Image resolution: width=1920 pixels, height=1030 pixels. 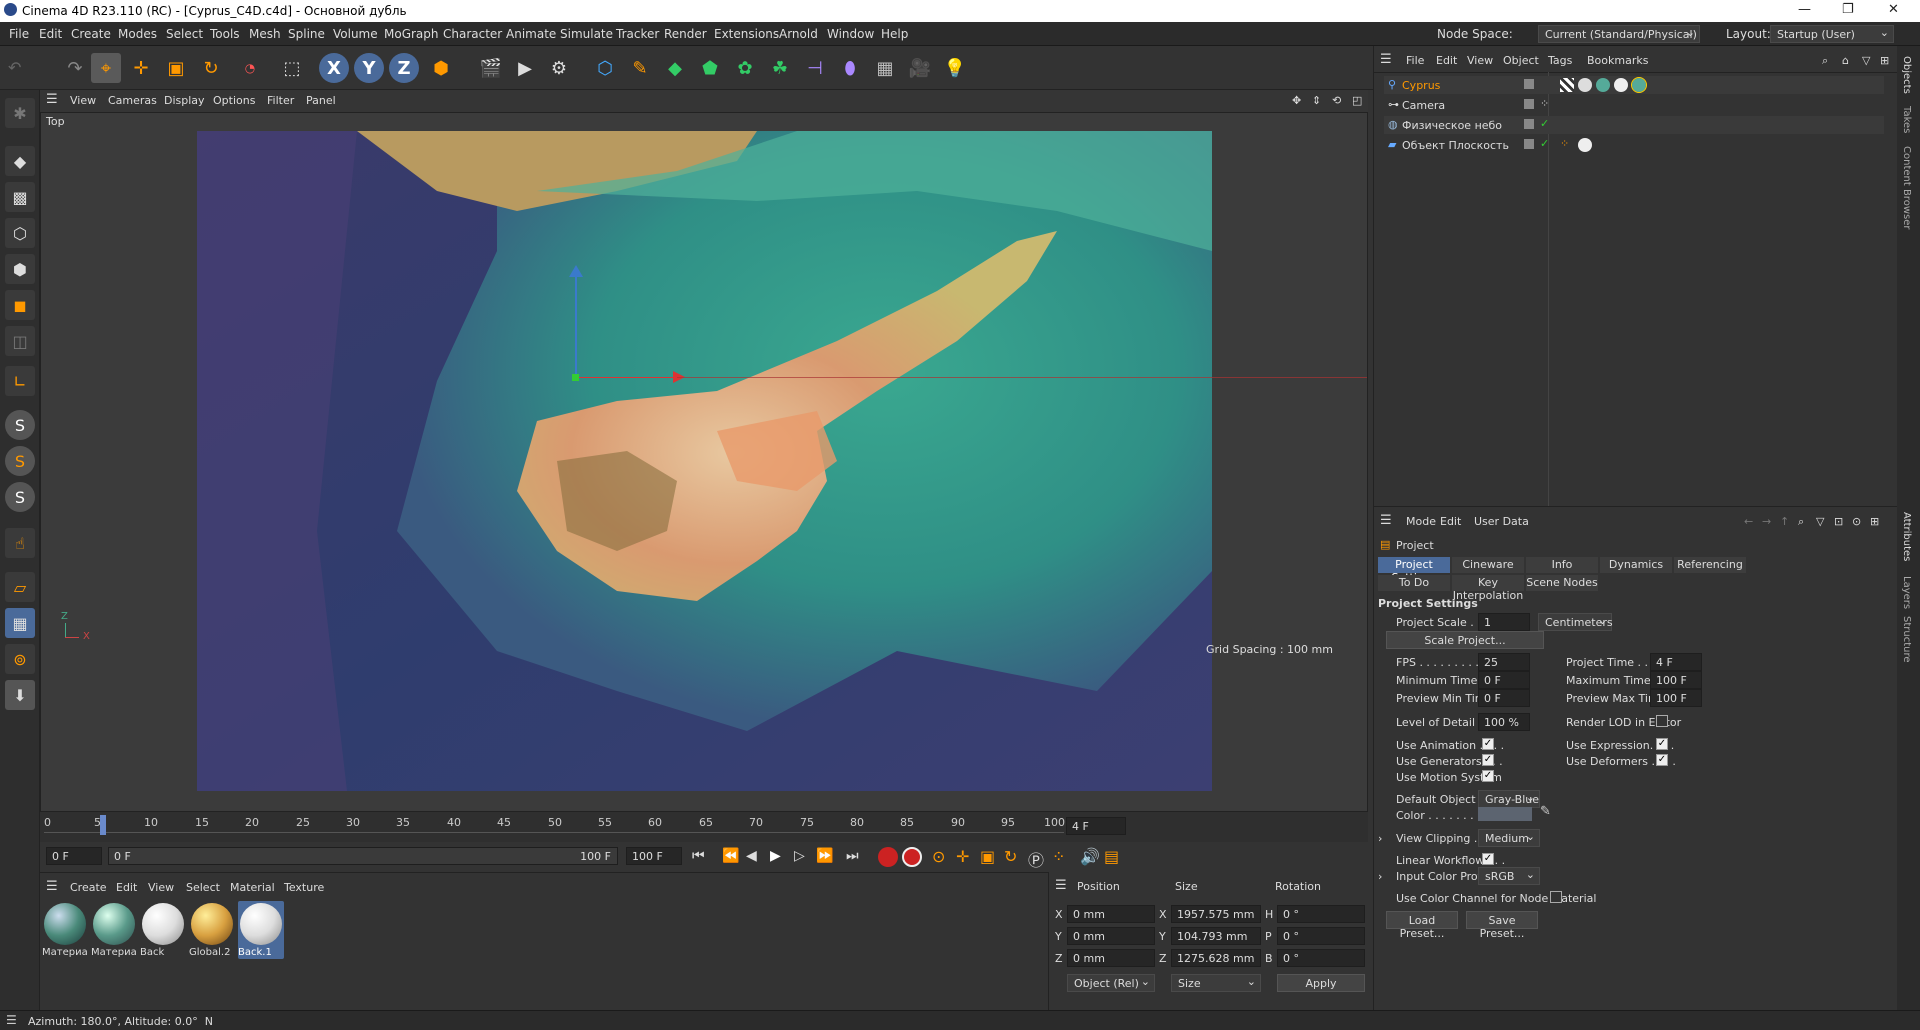 I want to click on move-select-icon: ⌖, so click(x=106, y=68).